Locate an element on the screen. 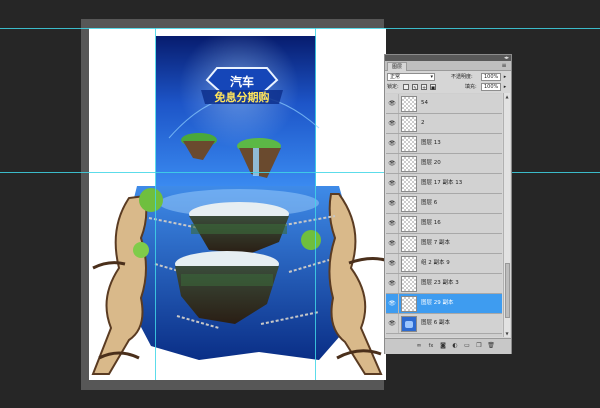  layer-name: 图层 17 副本 13 is located at coordinates (441, 183).